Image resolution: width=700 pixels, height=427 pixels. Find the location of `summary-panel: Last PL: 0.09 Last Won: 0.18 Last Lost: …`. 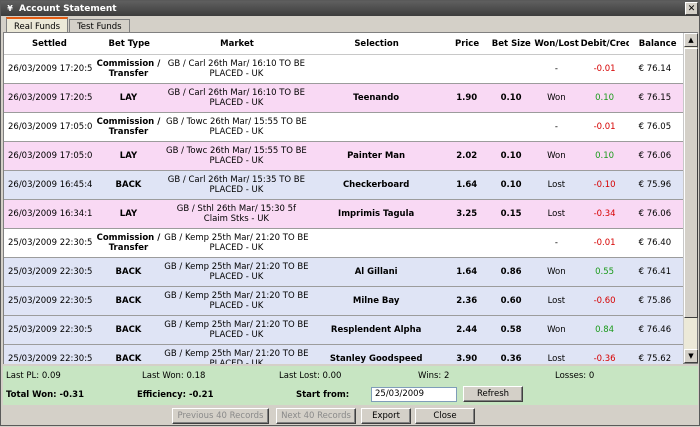

summary-panel: Last PL: 0.09 Last Won: 0.18 Last Lost: … is located at coordinates (350, 385).